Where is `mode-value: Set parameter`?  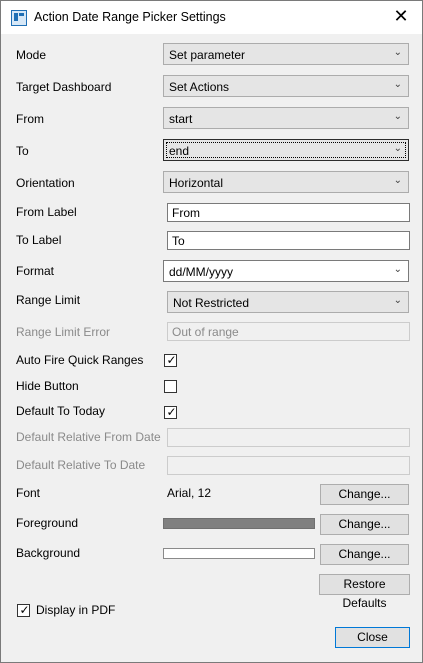
mode-value: Set parameter is located at coordinates (207, 55).